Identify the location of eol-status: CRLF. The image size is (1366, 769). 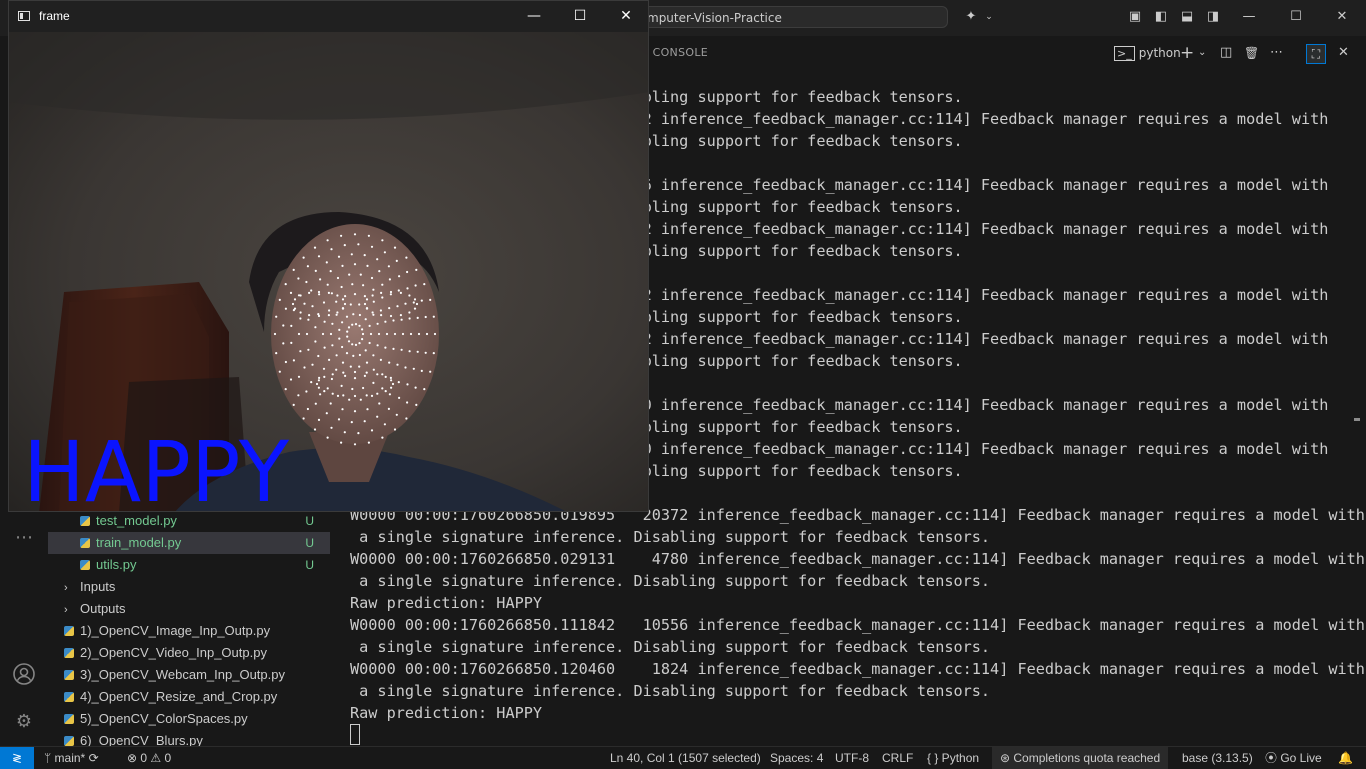
(897, 758).